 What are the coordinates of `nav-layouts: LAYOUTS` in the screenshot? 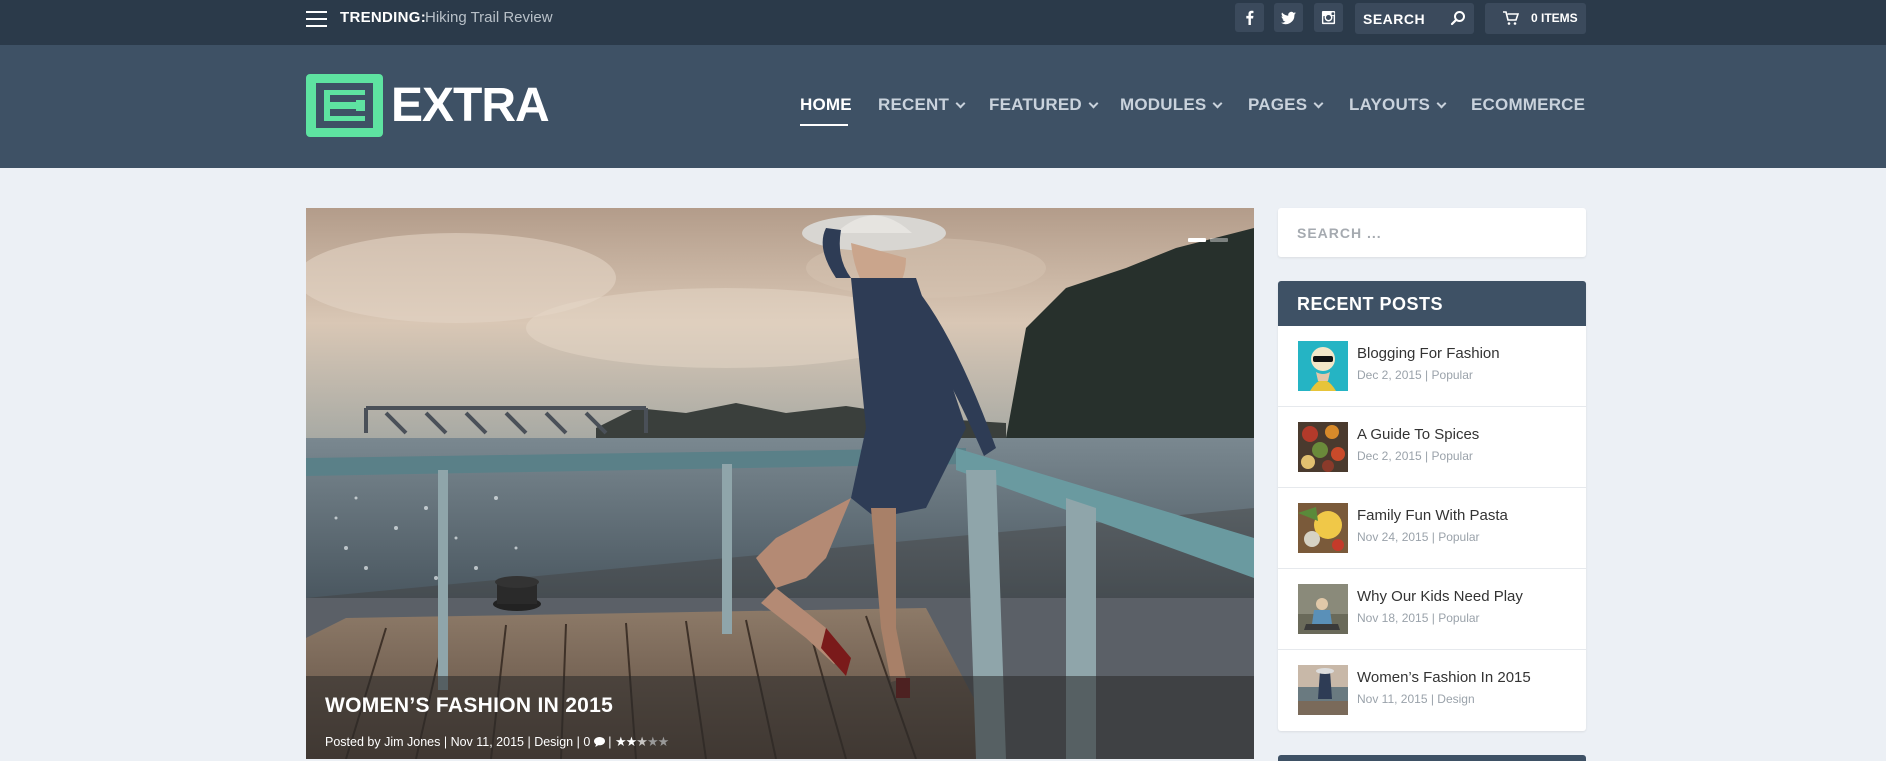 It's located at (1398, 105).